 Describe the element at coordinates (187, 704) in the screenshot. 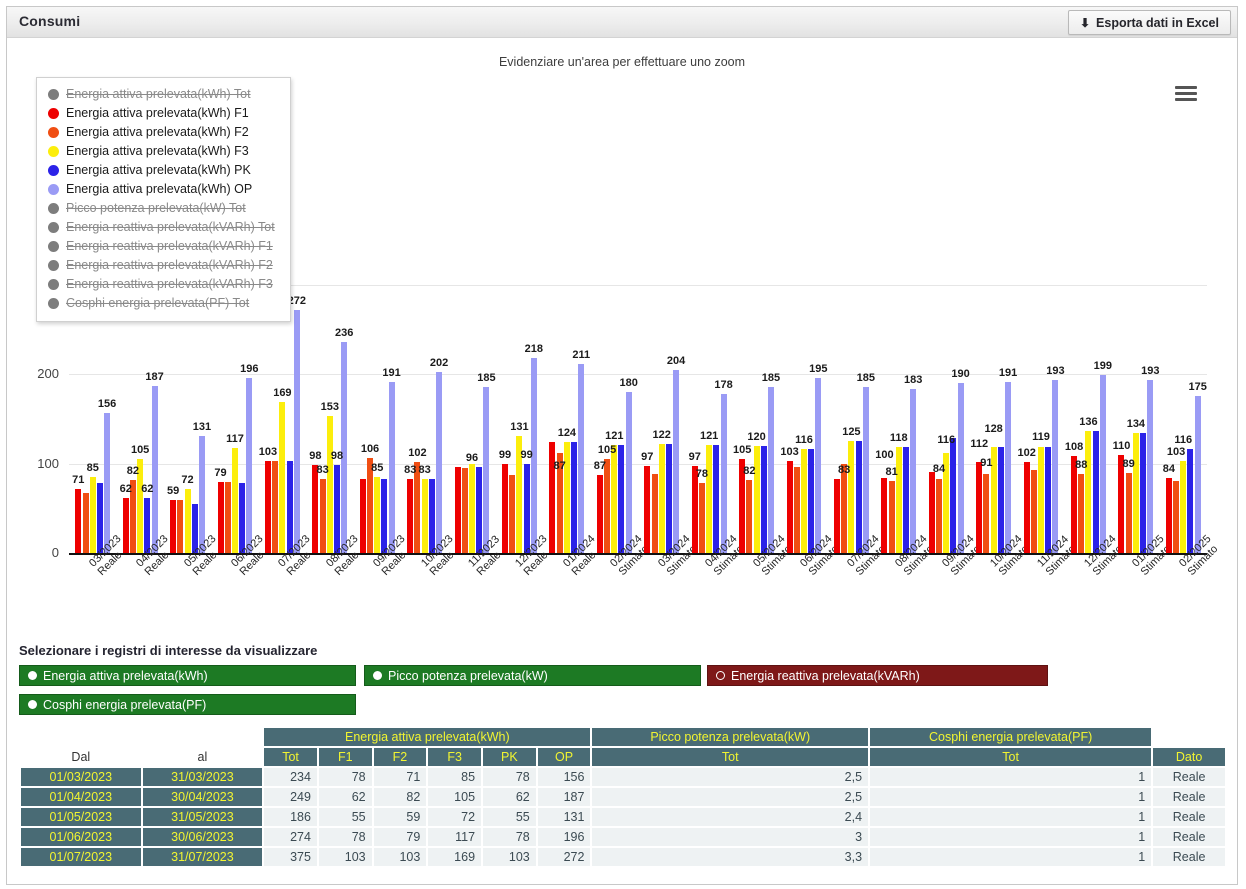

I see `register-button-3: Cosphi energia prelevata(PF)` at that location.